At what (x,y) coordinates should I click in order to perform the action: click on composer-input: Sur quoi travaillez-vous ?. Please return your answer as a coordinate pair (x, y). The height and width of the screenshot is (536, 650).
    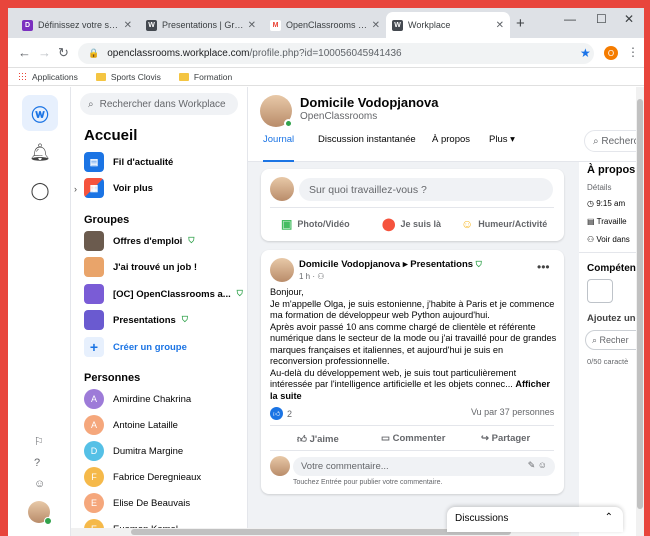
    Looking at the image, I should click on (426, 189).